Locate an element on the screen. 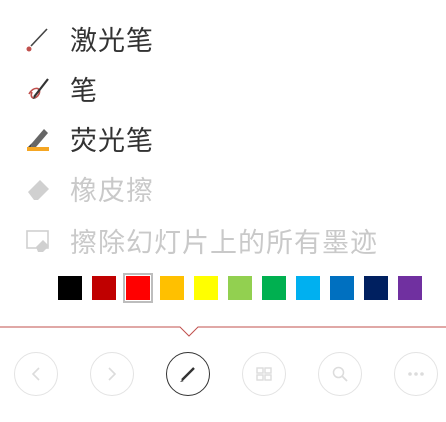 This screenshot has width=446, height=422. next-icon is located at coordinates (112, 374).